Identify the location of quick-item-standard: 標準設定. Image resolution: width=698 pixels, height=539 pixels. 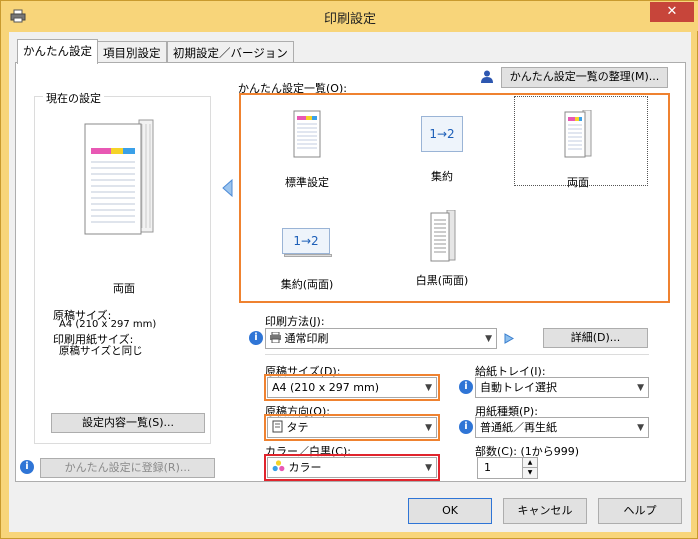
(307, 150).